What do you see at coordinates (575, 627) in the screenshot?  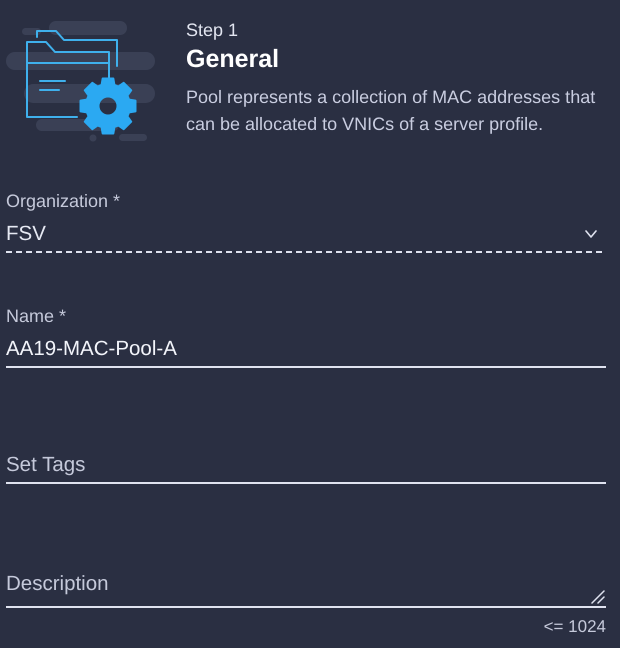 I see `character-counter: <= 1024` at bounding box center [575, 627].